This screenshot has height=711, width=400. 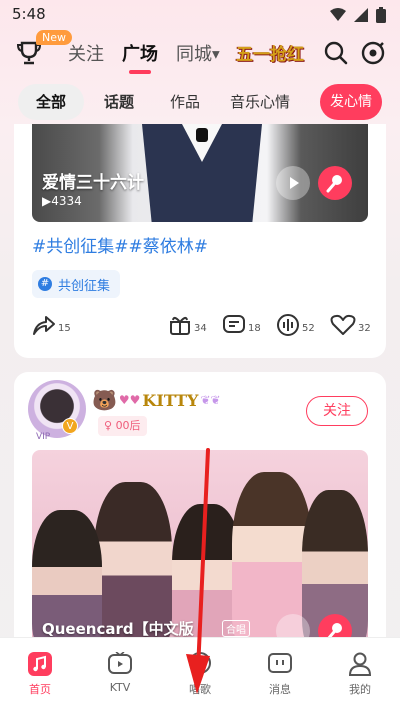 I want to click on new-badge: New, so click(x=54, y=37).